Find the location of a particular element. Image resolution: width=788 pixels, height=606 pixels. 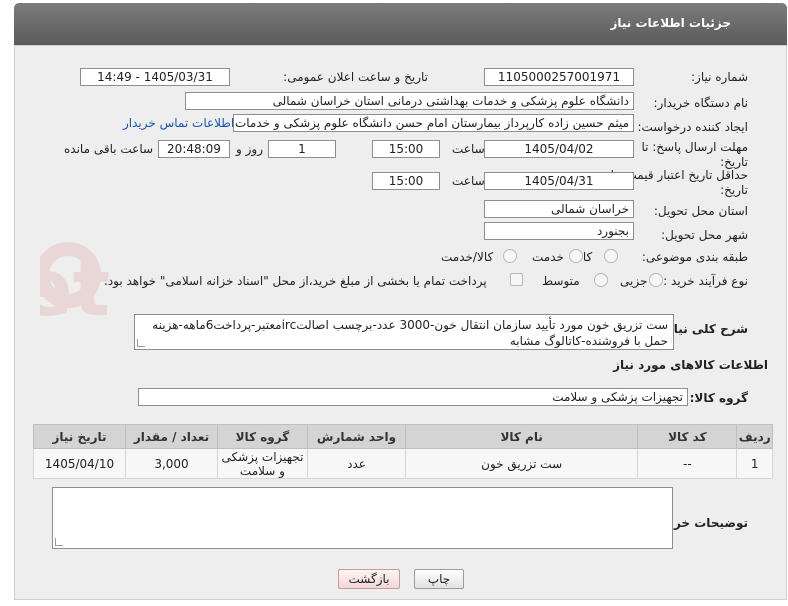

category-option-service: خدمت is located at coordinates (548, 257).